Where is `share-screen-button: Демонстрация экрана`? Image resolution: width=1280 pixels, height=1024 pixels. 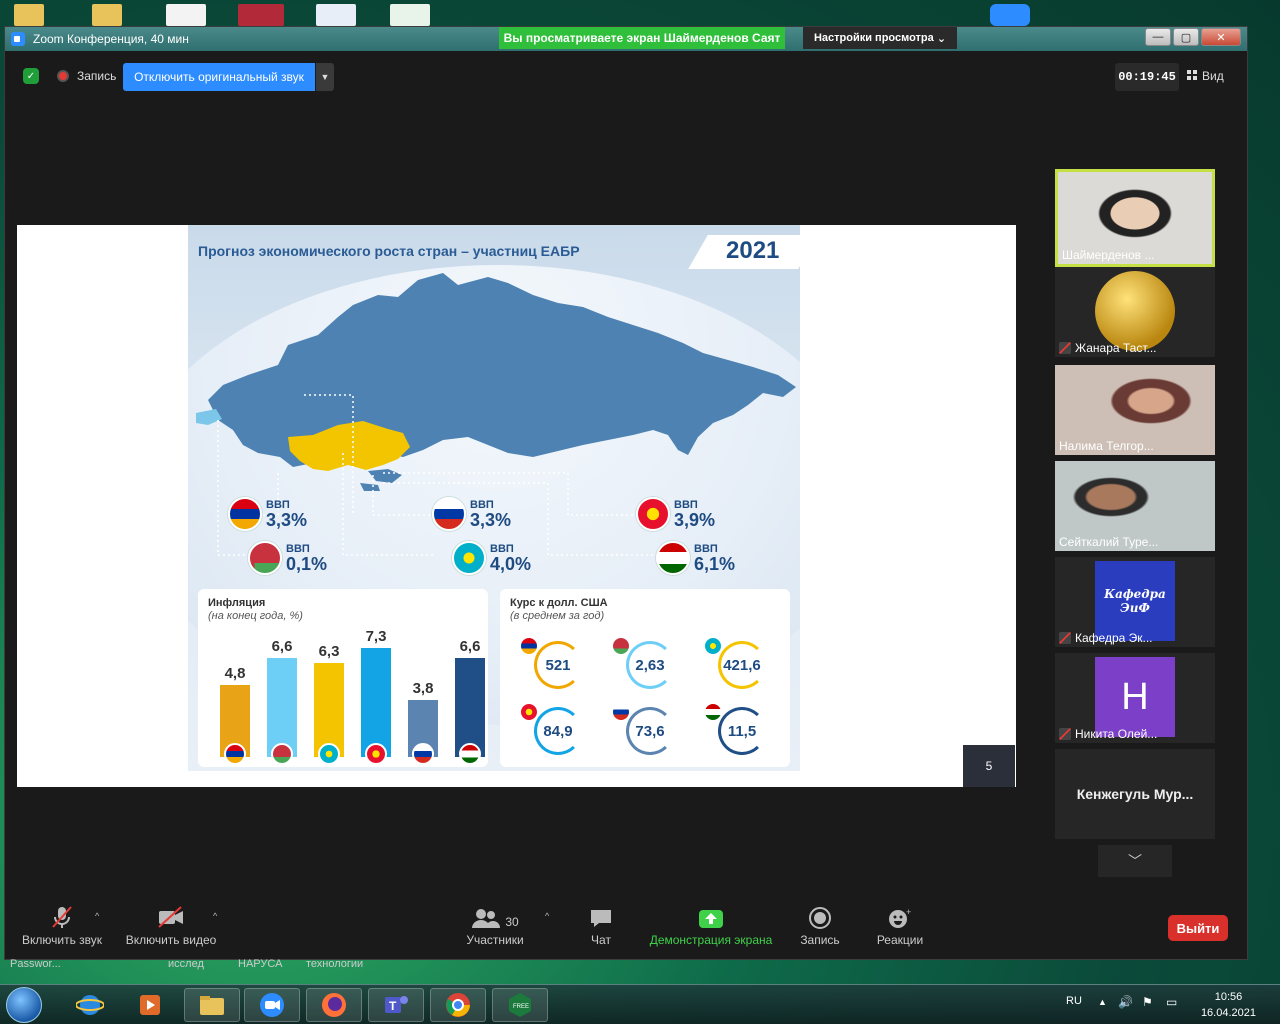 share-screen-button: Демонстрация экрана is located at coordinates (711, 926).